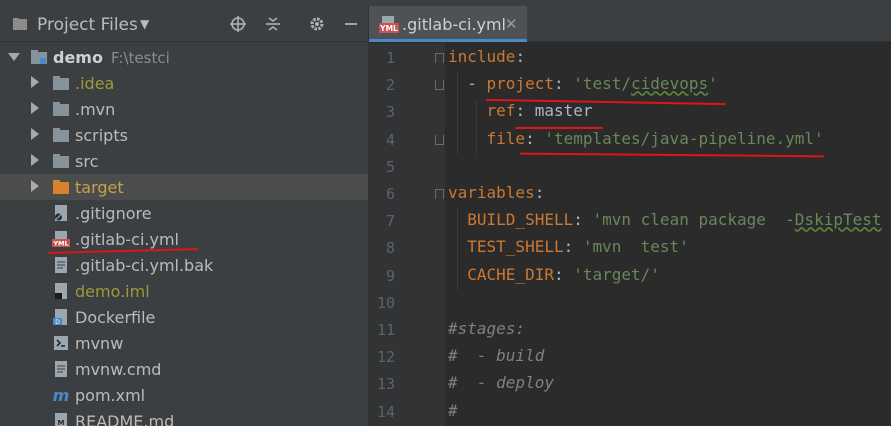 This screenshot has height=426, width=891. What do you see at coordinates (184, 343) in the screenshot?
I see `tree-file-item: mvnw` at bounding box center [184, 343].